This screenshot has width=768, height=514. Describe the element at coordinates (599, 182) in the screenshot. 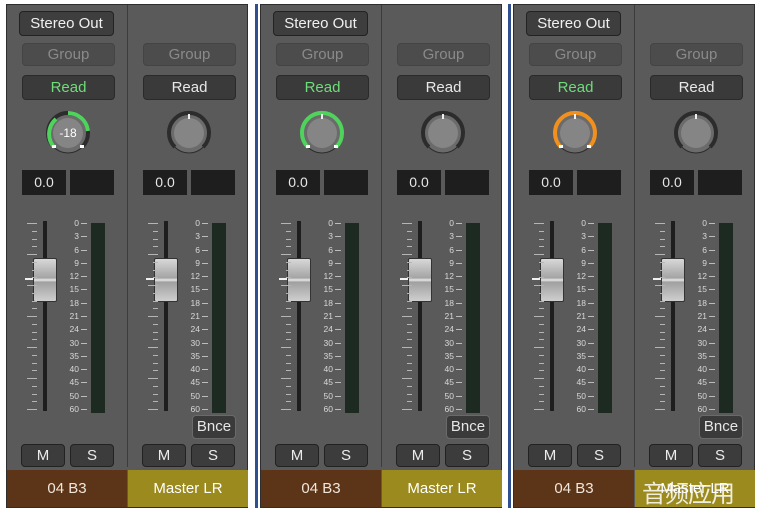

I see `peak-field` at that location.